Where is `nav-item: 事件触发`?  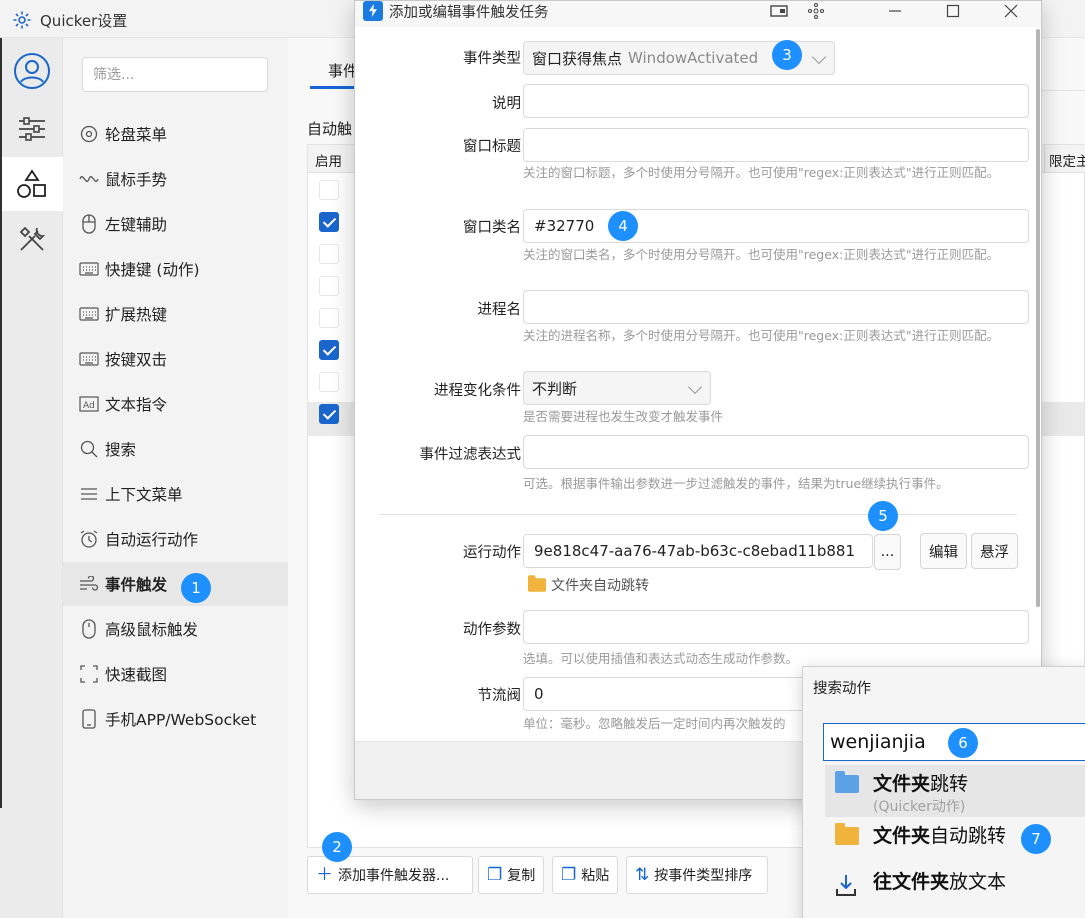
nav-item: 事件触发 is located at coordinates (175, 584).